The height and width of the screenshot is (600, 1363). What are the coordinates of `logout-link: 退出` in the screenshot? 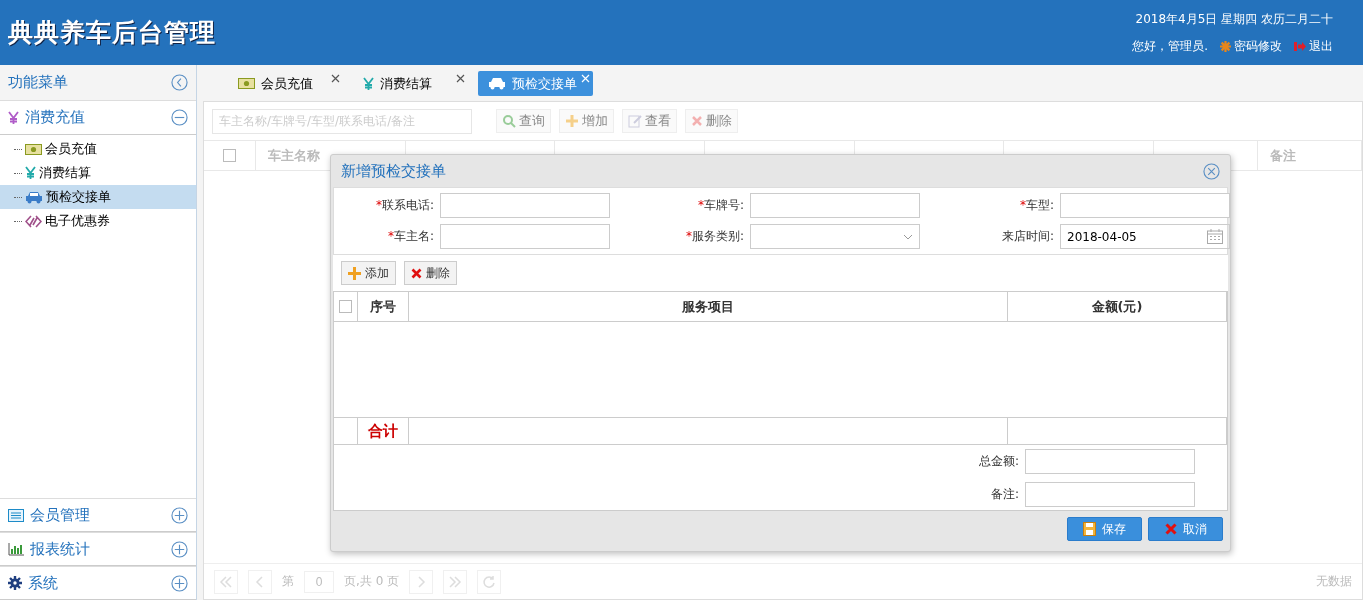 It's located at (1313, 46).